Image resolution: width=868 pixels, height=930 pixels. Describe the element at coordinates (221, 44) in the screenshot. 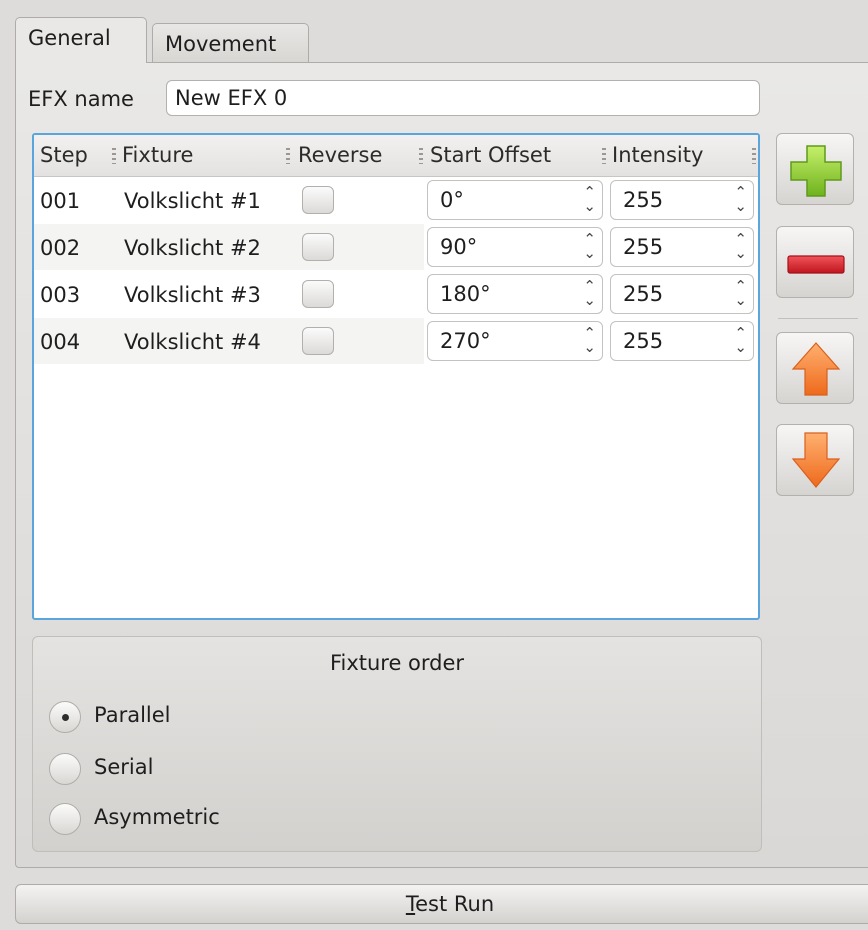

I see `tab-movement-label: Movement` at that location.